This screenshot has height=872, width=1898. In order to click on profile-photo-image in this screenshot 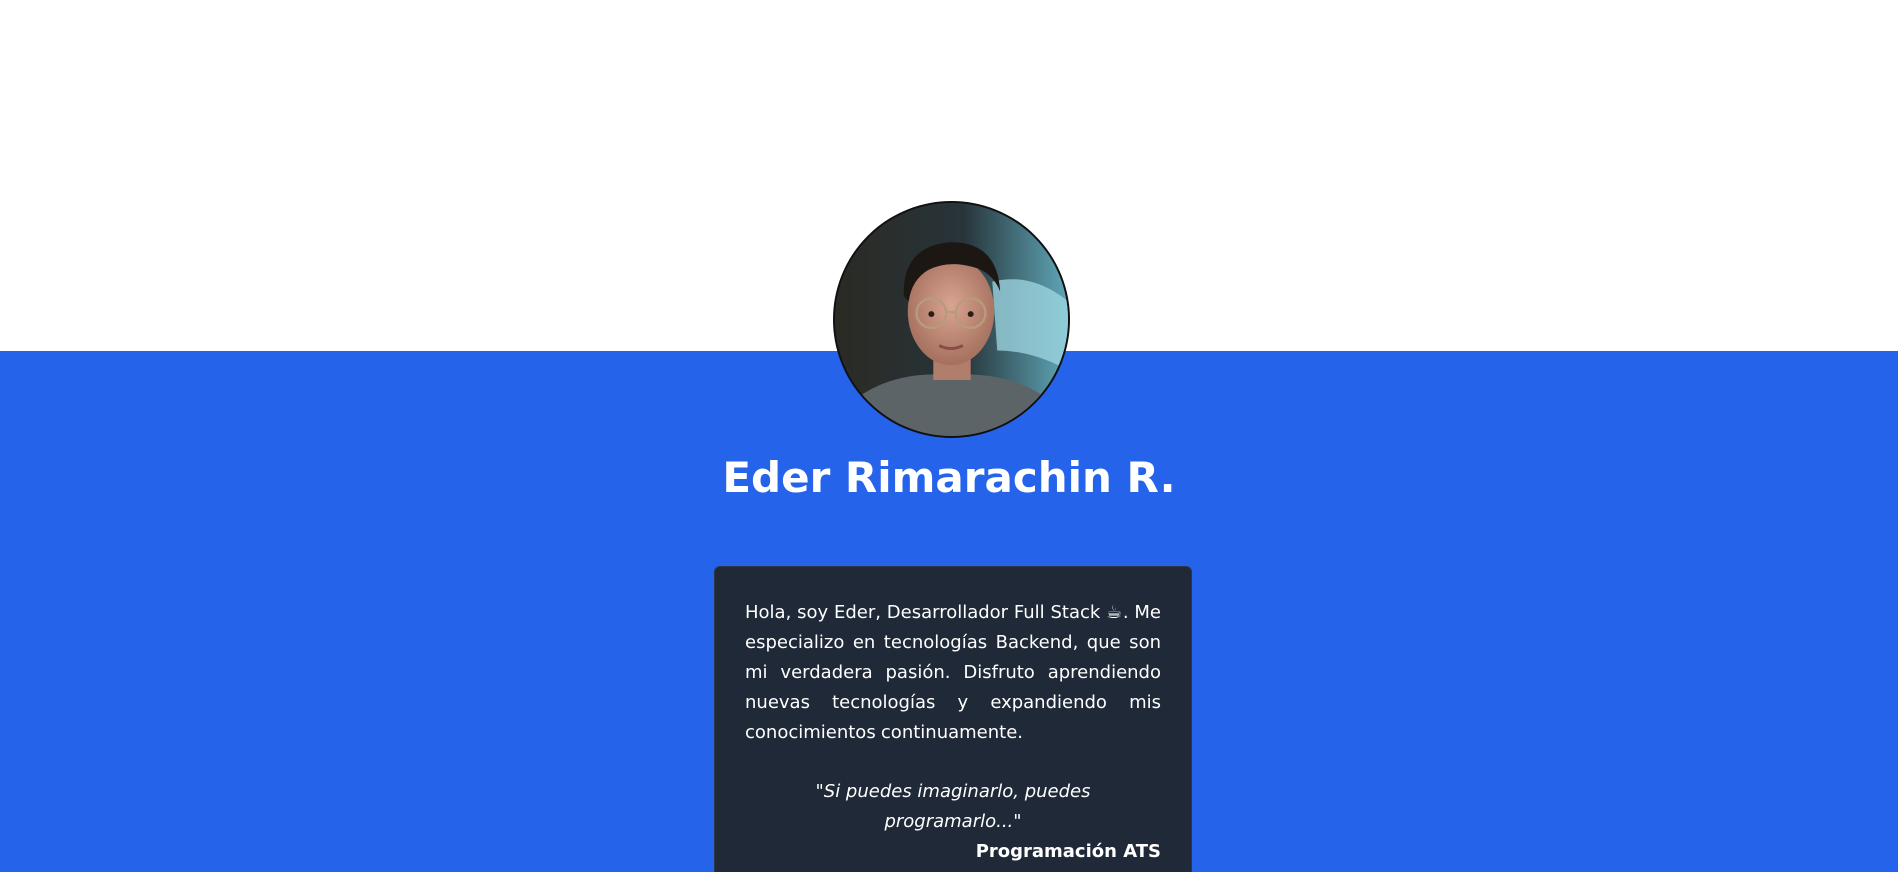, I will do `click(951, 319)`.